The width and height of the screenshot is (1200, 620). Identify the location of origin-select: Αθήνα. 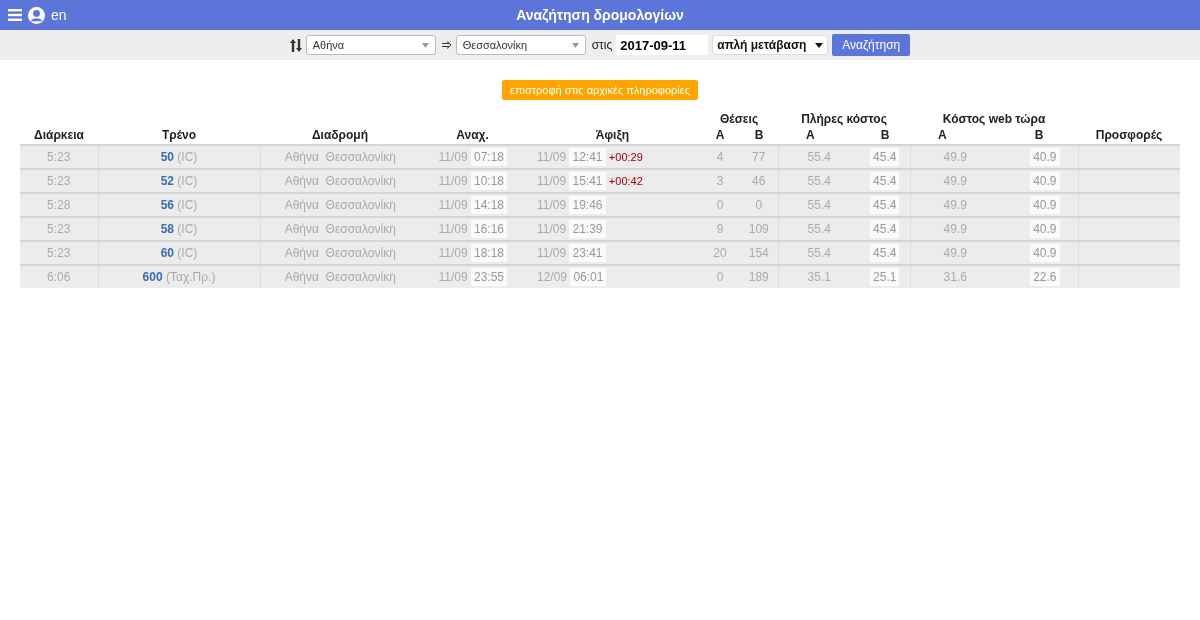
(370, 45).